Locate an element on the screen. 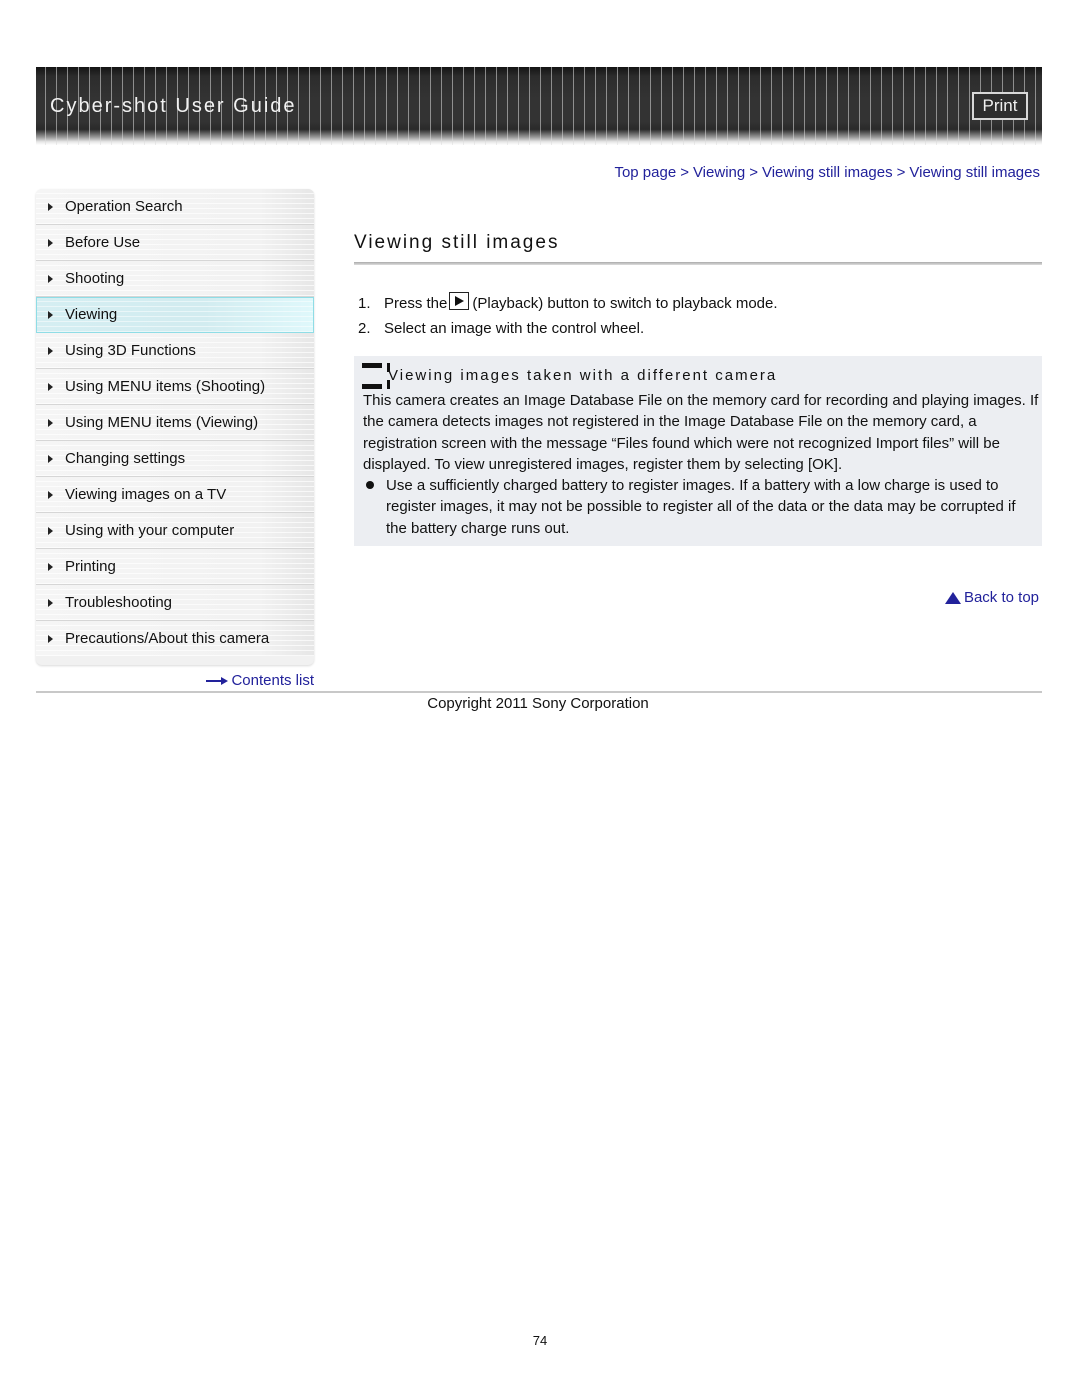 This screenshot has width=1080, height=1397. sidebar-item-before-use: Before Use is located at coordinates (175, 243).